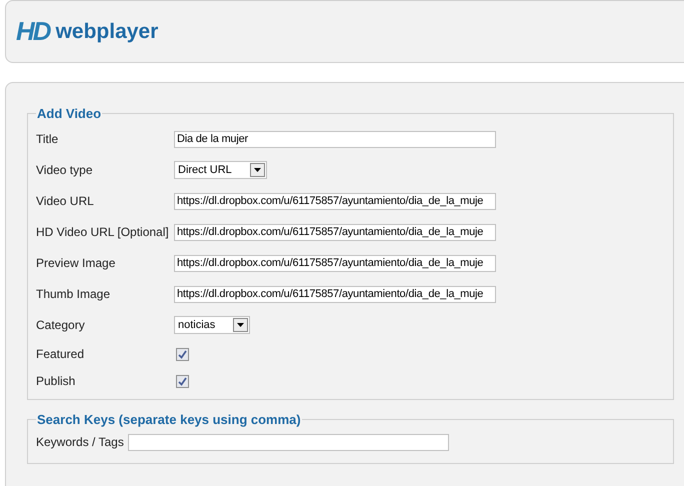 Image resolution: width=684 pixels, height=486 pixels. Describe the element at coordinates (61, 354) in the screenshot. I see `field-label: Featured` at that location.